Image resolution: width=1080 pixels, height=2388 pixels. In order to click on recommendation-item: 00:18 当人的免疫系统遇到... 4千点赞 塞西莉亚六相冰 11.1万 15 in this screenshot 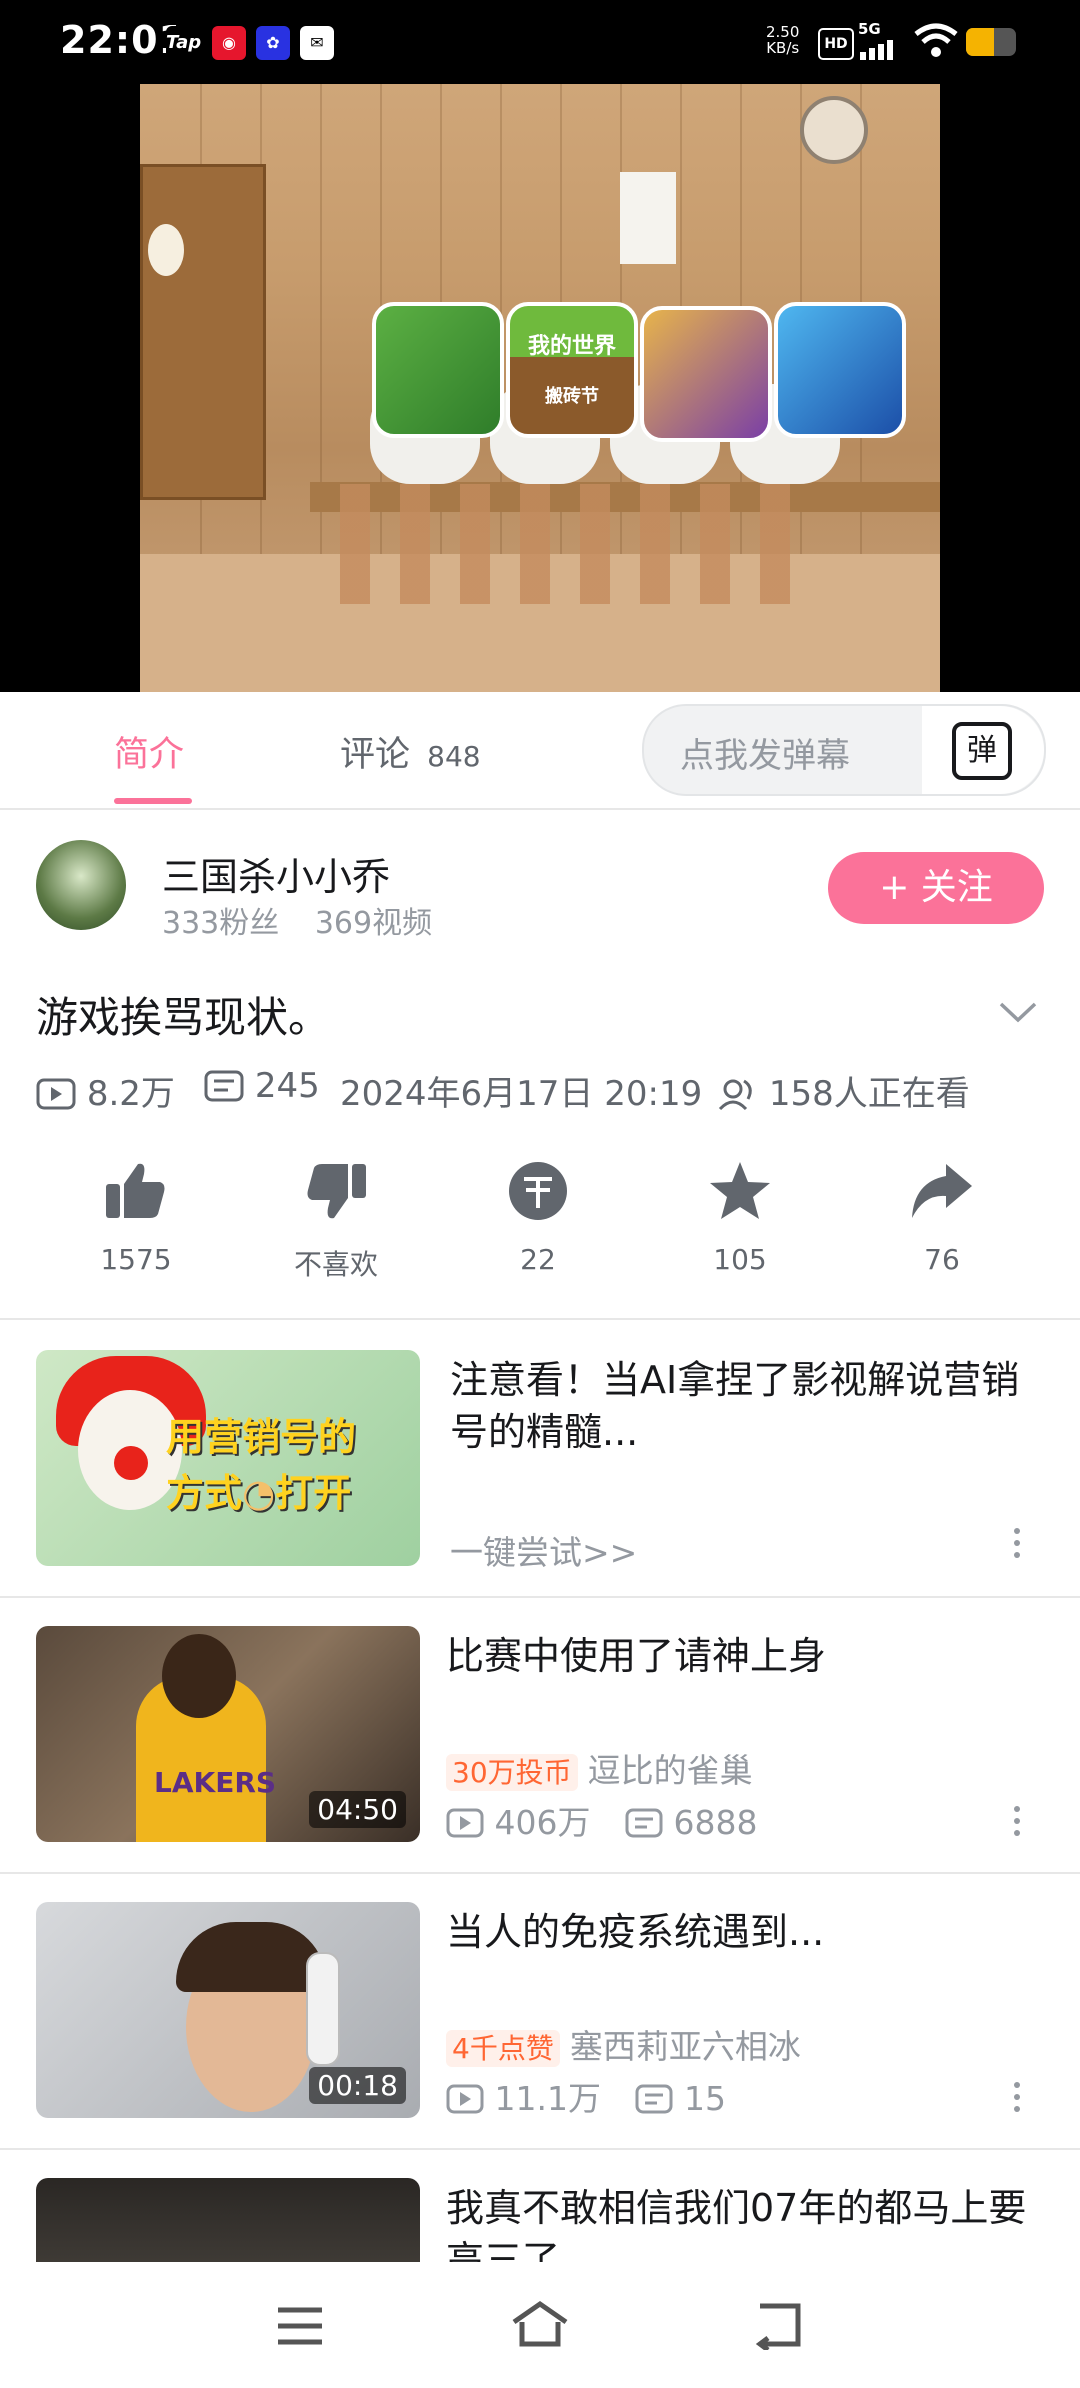, I will do `click(540, 2040)`.